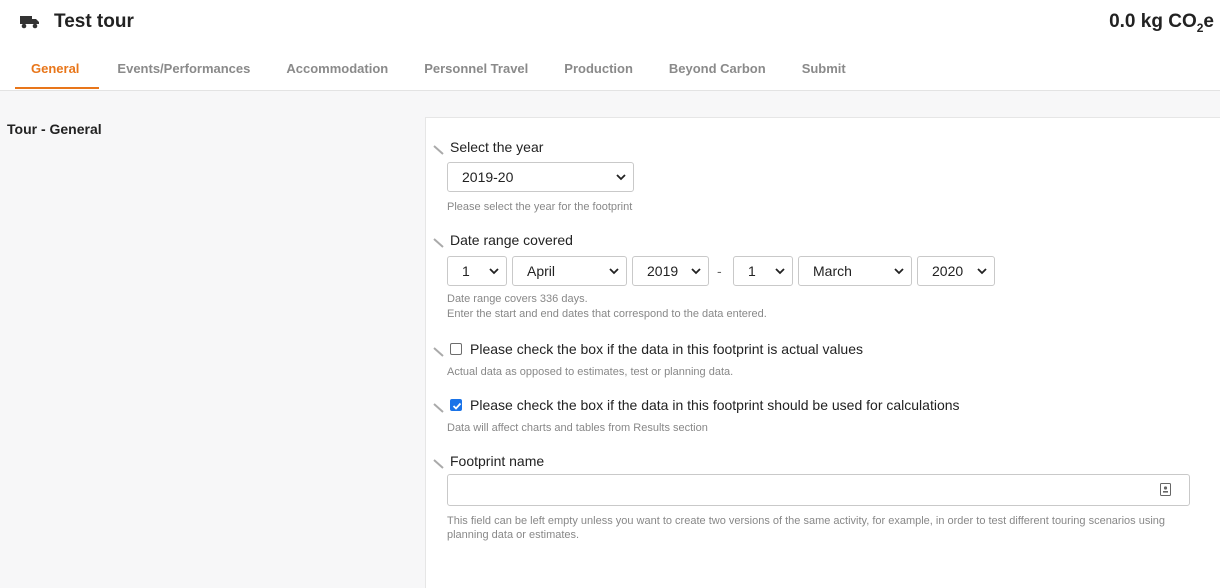 This screenshot has height=588, width=1220. What do you see at coordinates (94, 21) in the screenshot?
I see `page-title: Test tour` at bounding box center [94, 21].